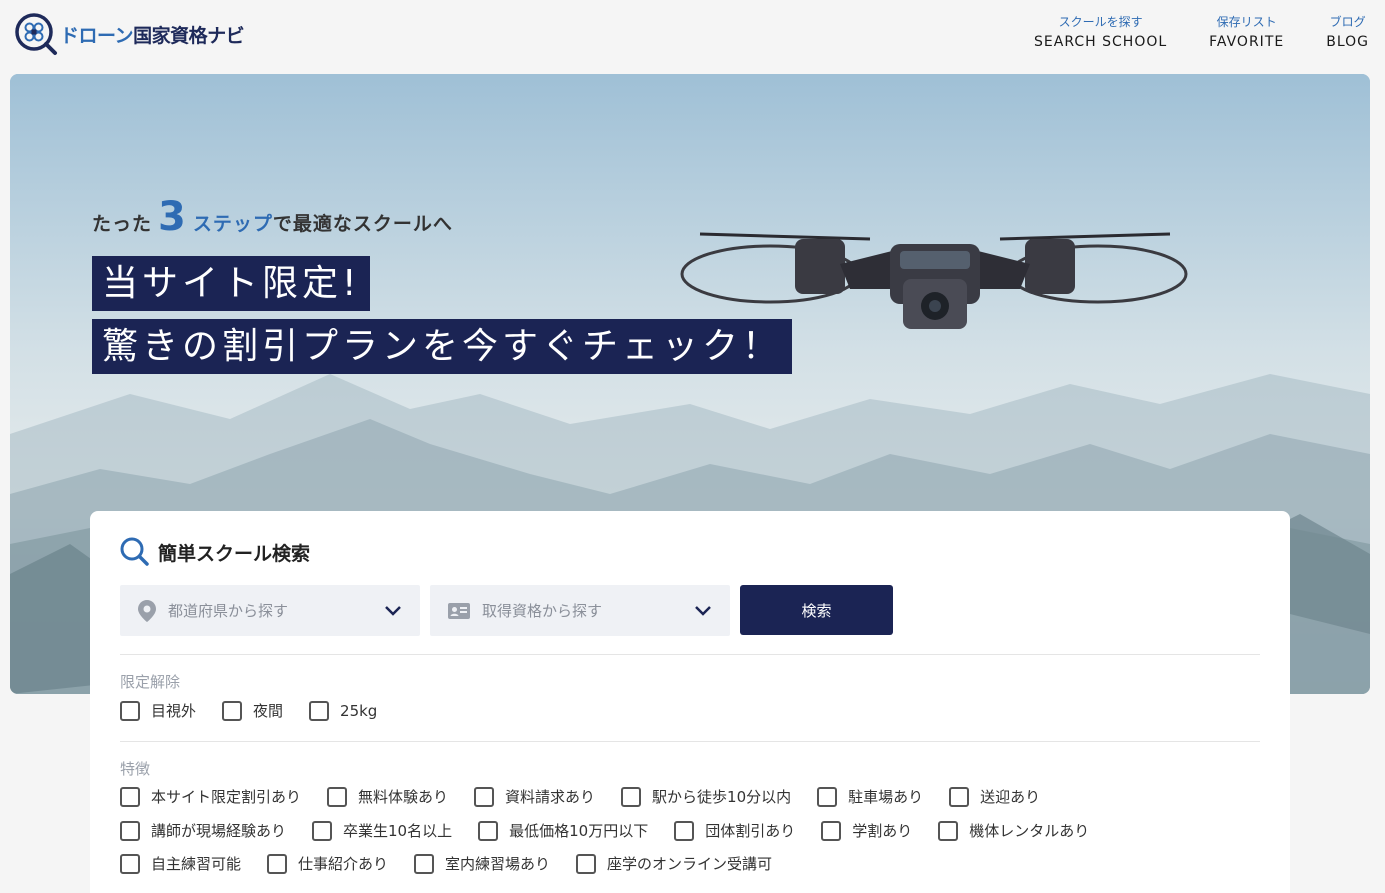  I want to click on nav-favorite: 保存リスト FAVORITE, so click(1246, 32).